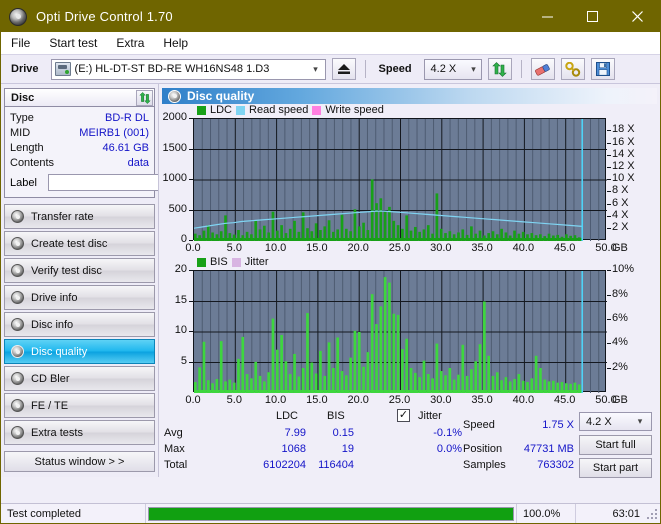 This screenshot has height=524, width=661. Describe the element at coordinates (79, 147) in the screenshot. I see `disc-row-length: Length 46.61 GB` at that location.